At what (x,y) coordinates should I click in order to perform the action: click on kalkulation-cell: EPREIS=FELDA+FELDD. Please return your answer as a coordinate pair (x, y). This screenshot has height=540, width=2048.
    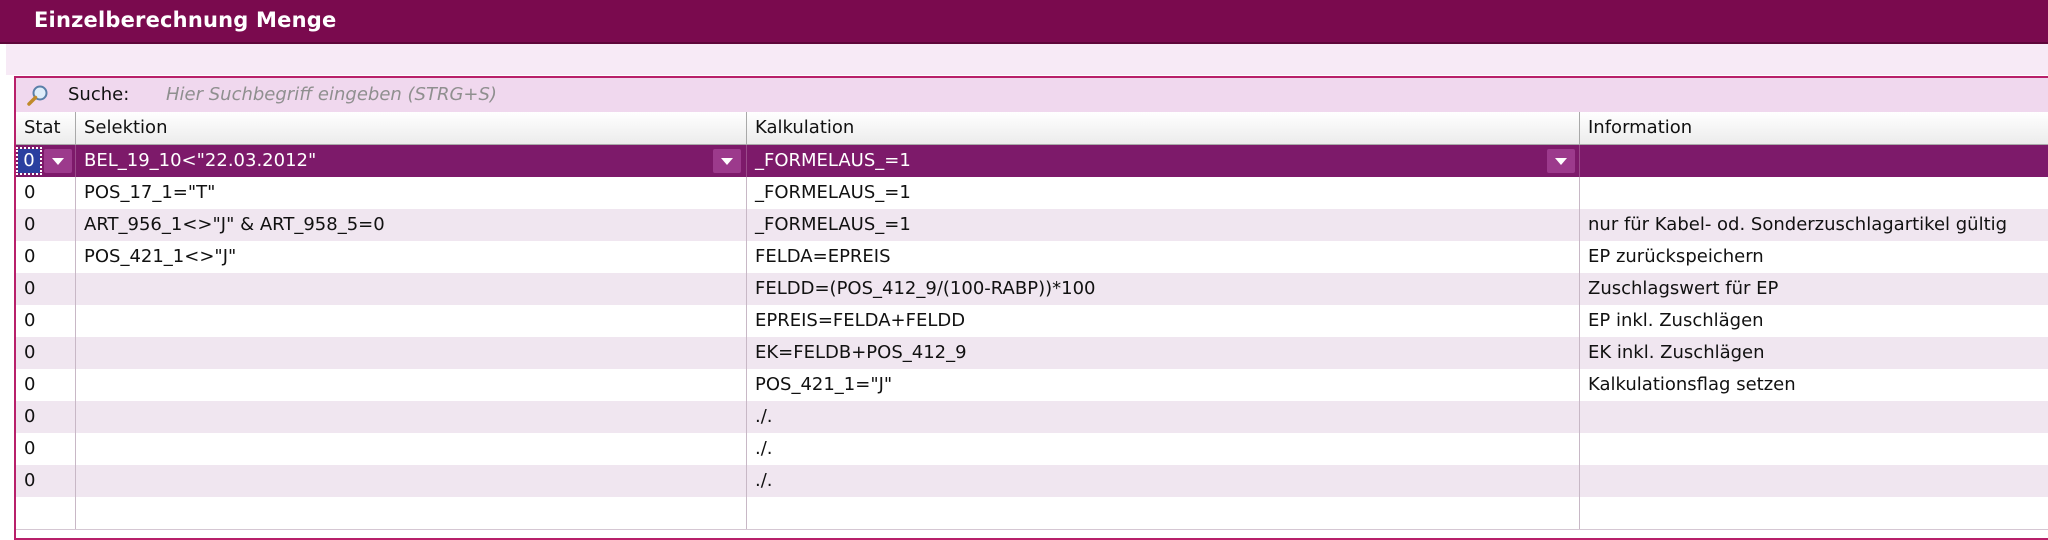
    Looking at the image, I should click on (1163, 321).